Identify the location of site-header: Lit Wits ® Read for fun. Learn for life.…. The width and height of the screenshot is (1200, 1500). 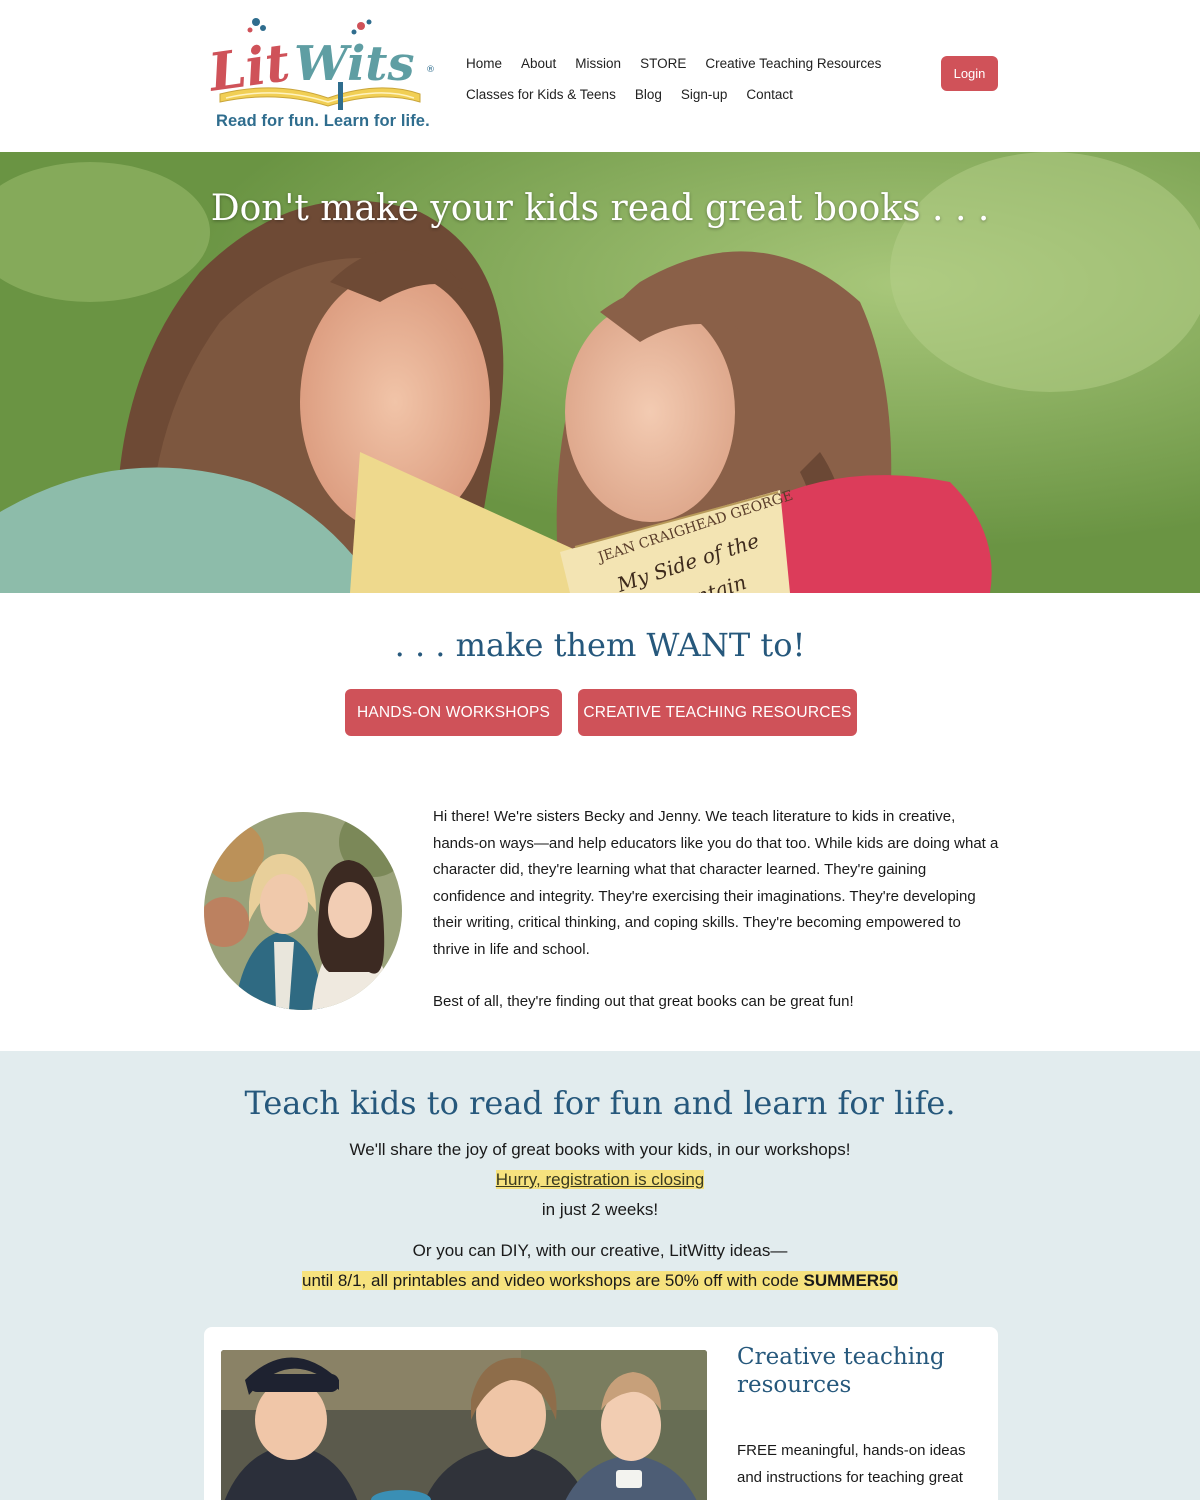
(600, 76).